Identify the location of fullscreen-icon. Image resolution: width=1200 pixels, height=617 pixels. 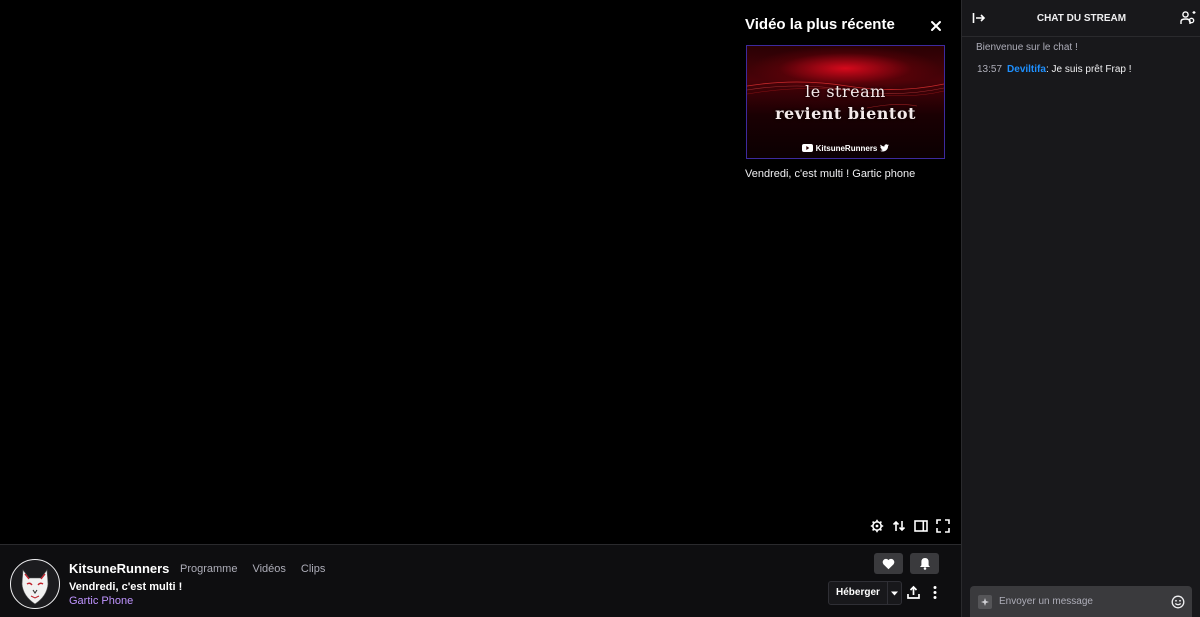
(942, 525).